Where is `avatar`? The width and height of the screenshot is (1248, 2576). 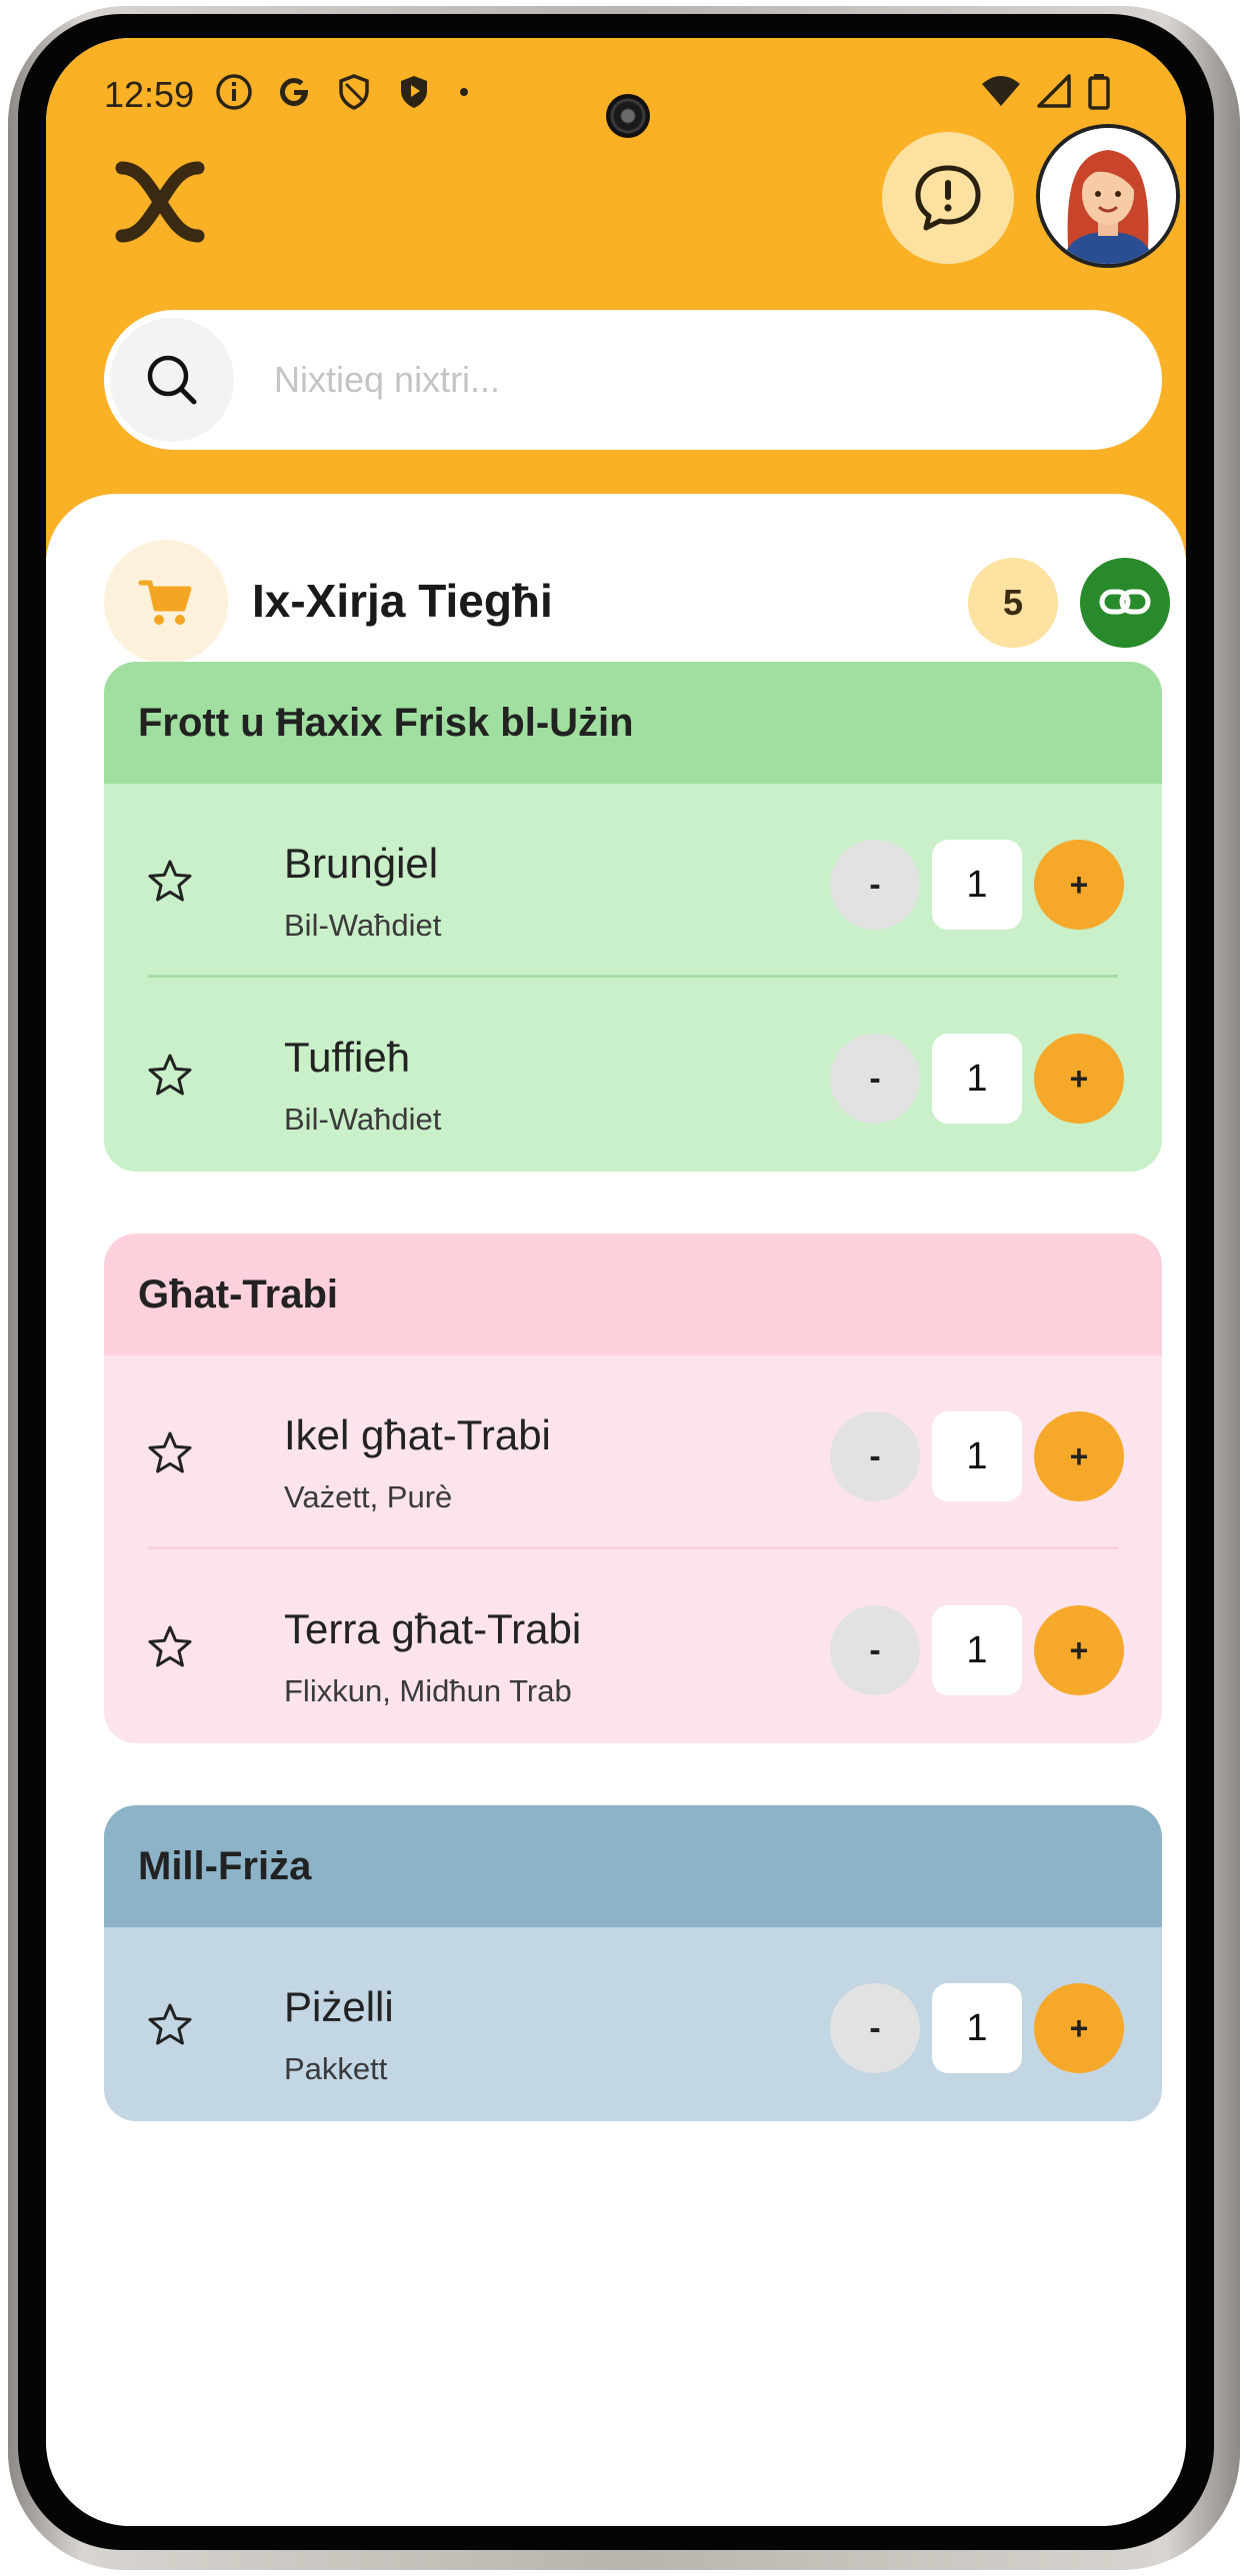 avatar is located at coordinates (1108, 196).